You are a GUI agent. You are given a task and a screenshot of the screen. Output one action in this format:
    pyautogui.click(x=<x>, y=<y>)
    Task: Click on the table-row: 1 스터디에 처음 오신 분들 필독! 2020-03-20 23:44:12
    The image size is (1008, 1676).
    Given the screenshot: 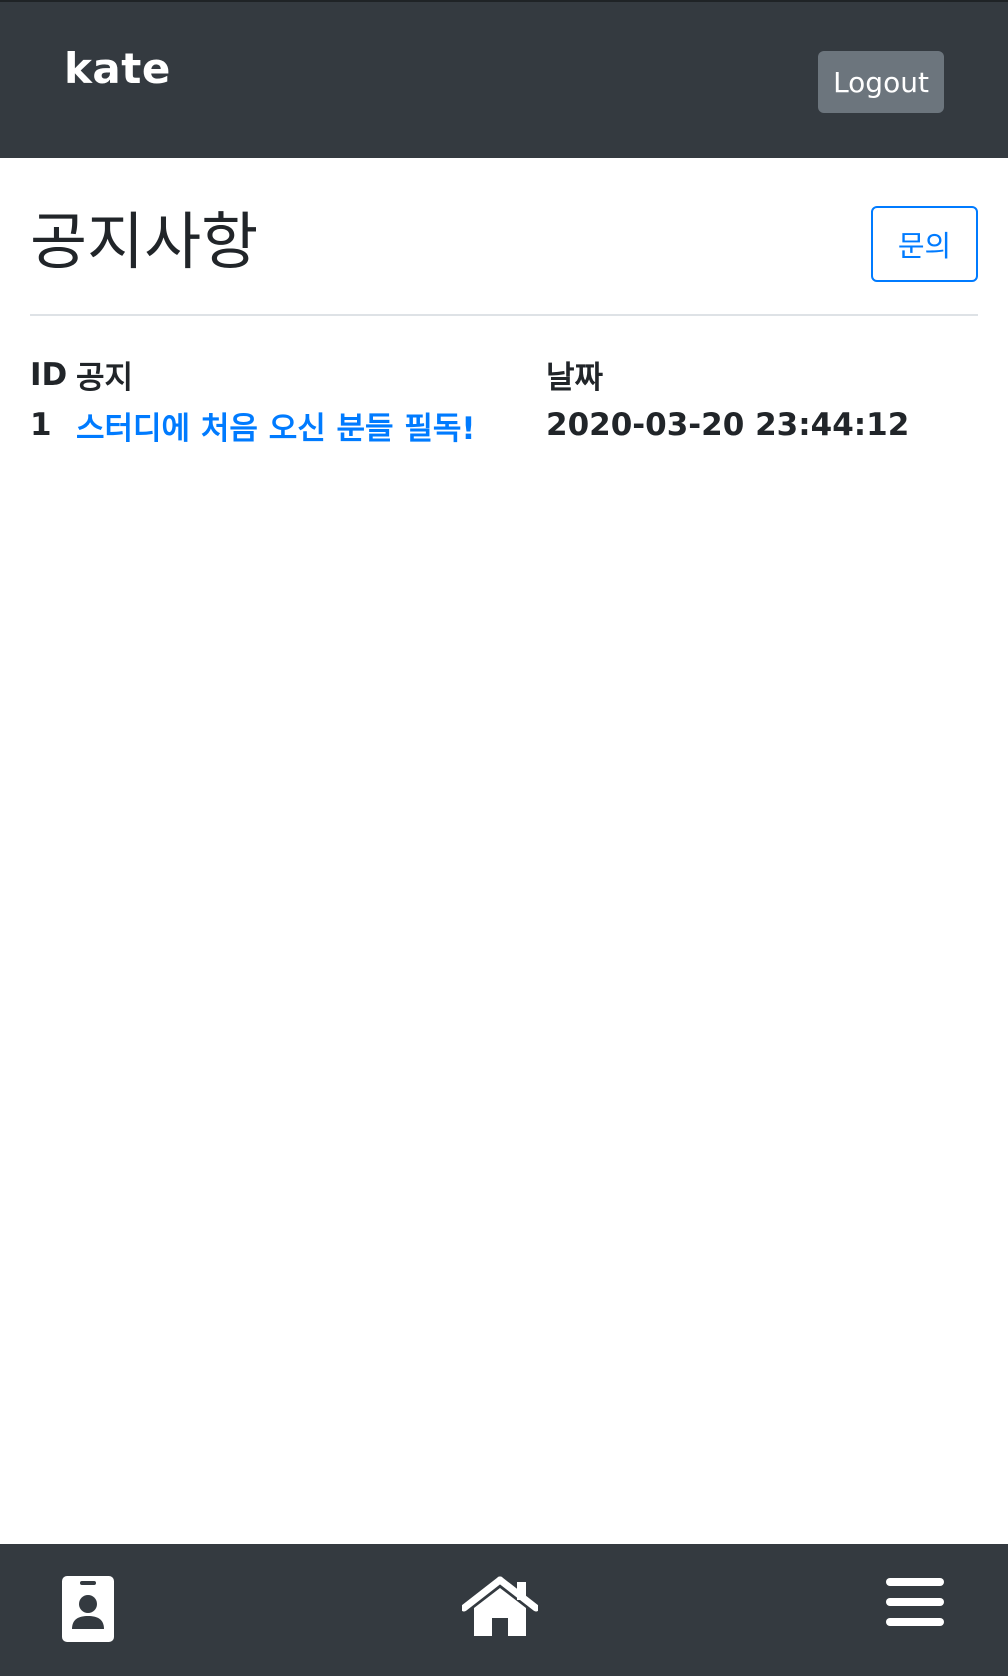 What is the action you would take?
    pyautogui.click(x=504, y=425)
    